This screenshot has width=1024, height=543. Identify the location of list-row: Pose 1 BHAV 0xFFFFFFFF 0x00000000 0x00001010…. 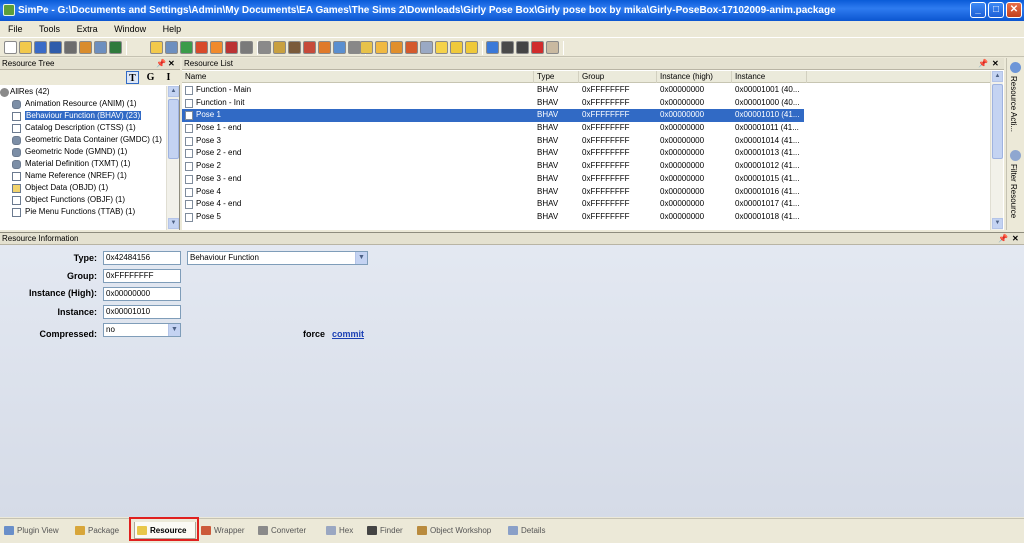
(493, 116).